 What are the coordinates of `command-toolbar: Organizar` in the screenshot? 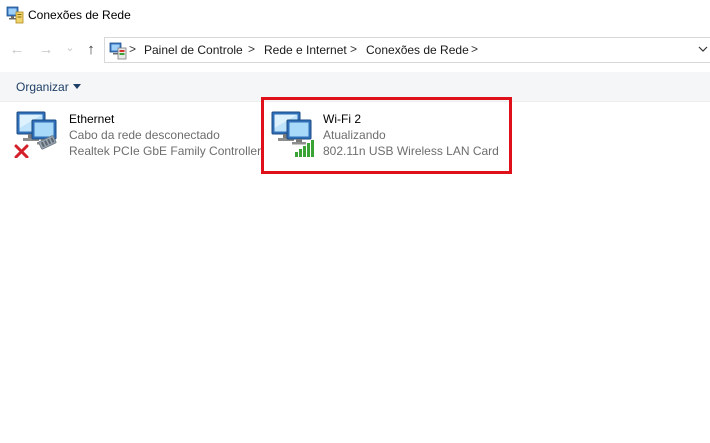 It's located at (355, 87).